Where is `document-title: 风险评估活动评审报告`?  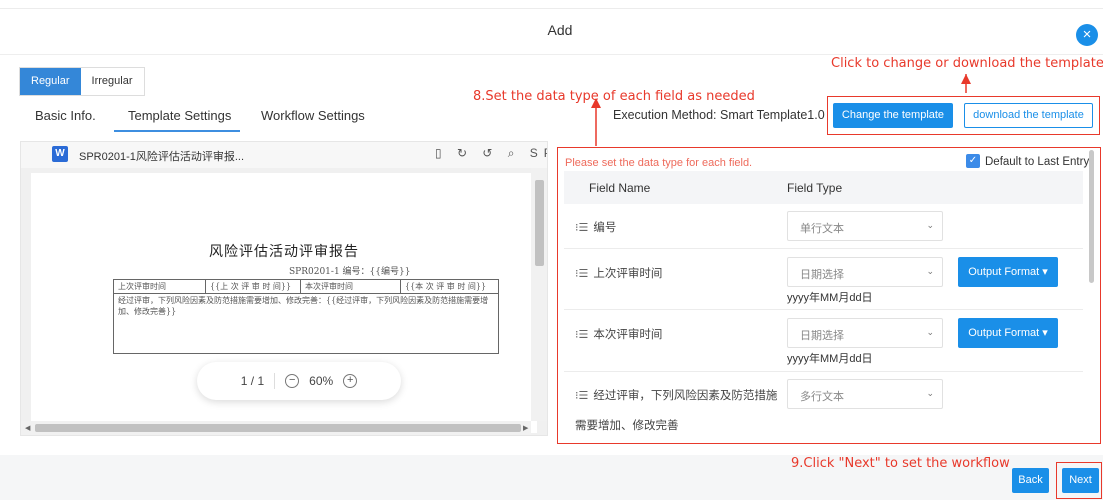
document-title: 风险评估活动评审报告 is located at coordinates (284, 252).